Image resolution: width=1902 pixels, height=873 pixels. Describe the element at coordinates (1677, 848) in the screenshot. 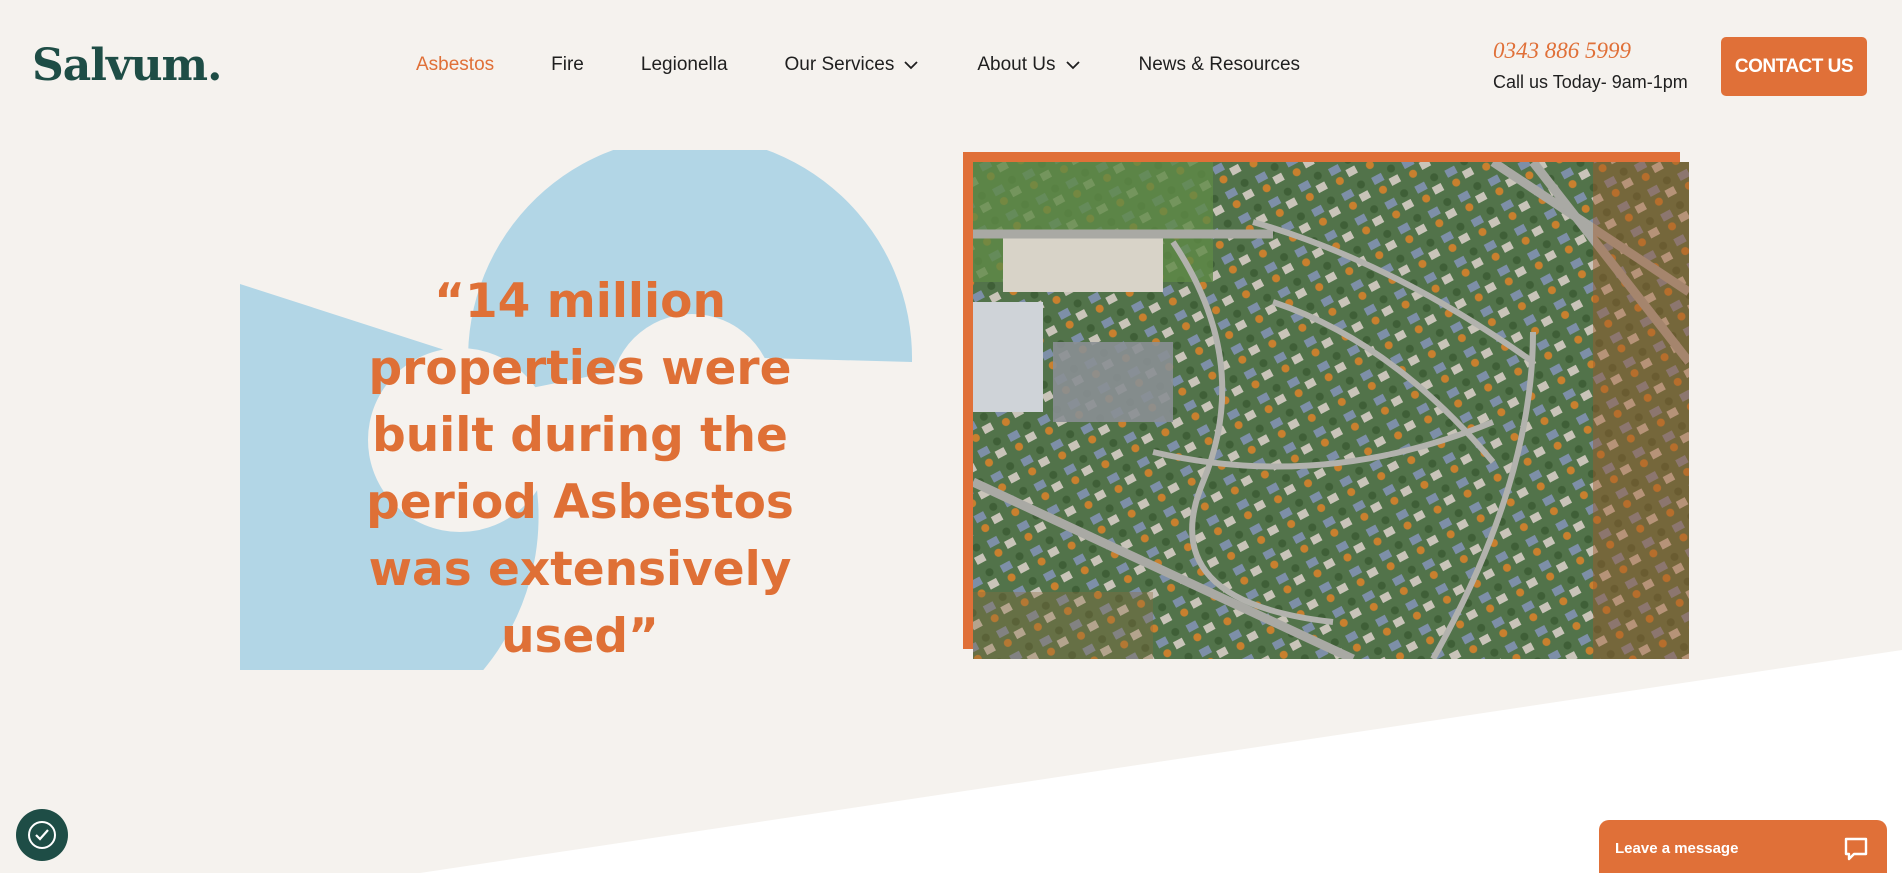

I see `chat-label: Leave a message` at that location.